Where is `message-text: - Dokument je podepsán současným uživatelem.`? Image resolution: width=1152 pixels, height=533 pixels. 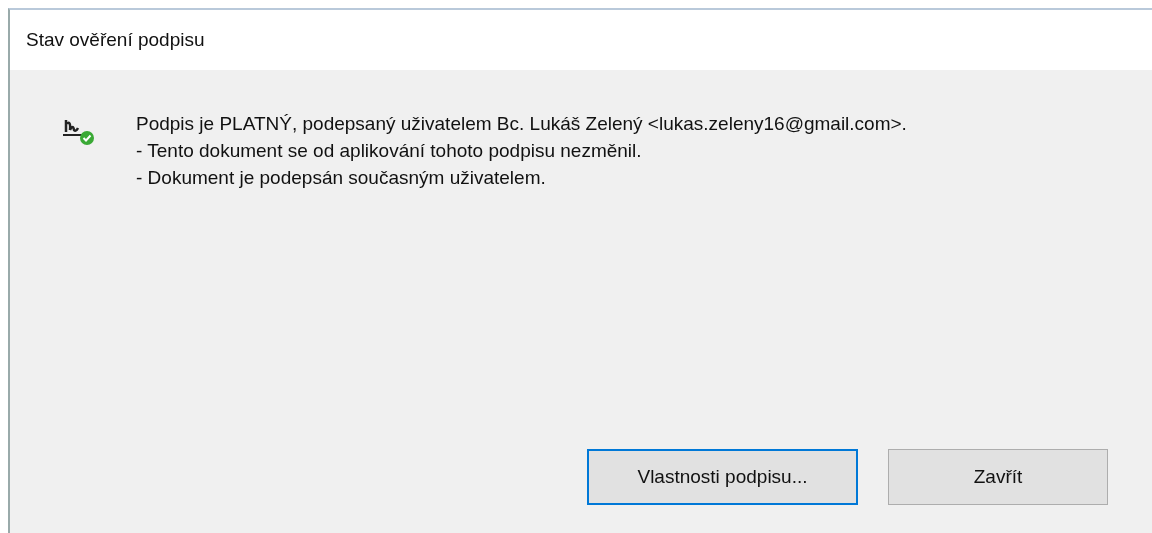 message-text: - Dokument je podepsán současným uživatelem. is located at coordinates (341, 177).